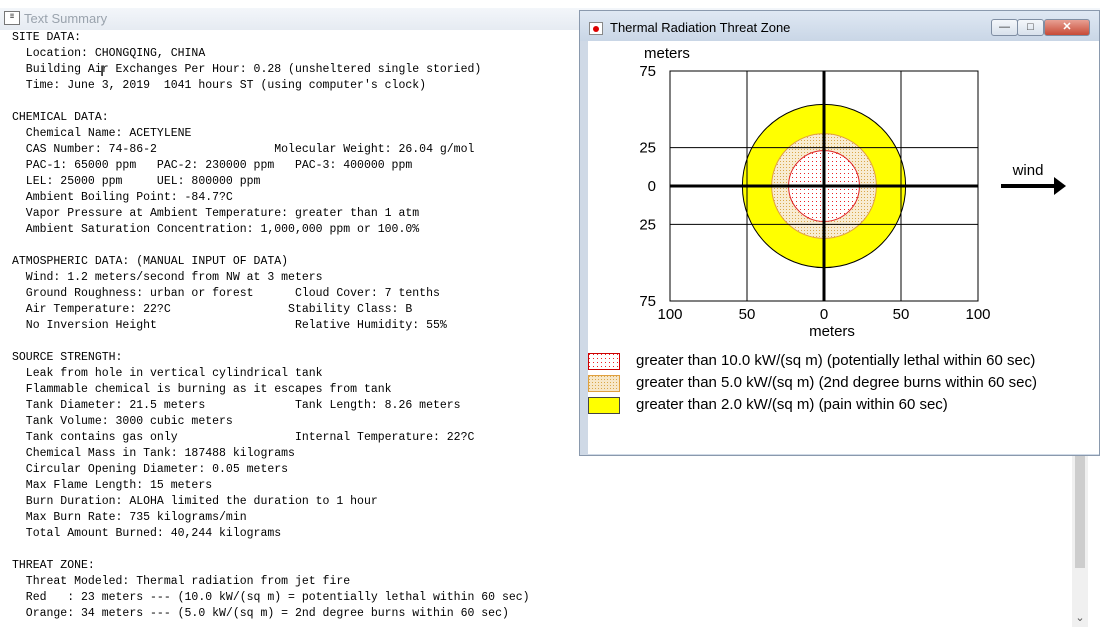 The image size is (1100, 627). Describe the element at coordinates (136, 181) in the screenshot. I see `summary-line: LEL: 25000 ppm UEL: 800000 ppm` at that location.